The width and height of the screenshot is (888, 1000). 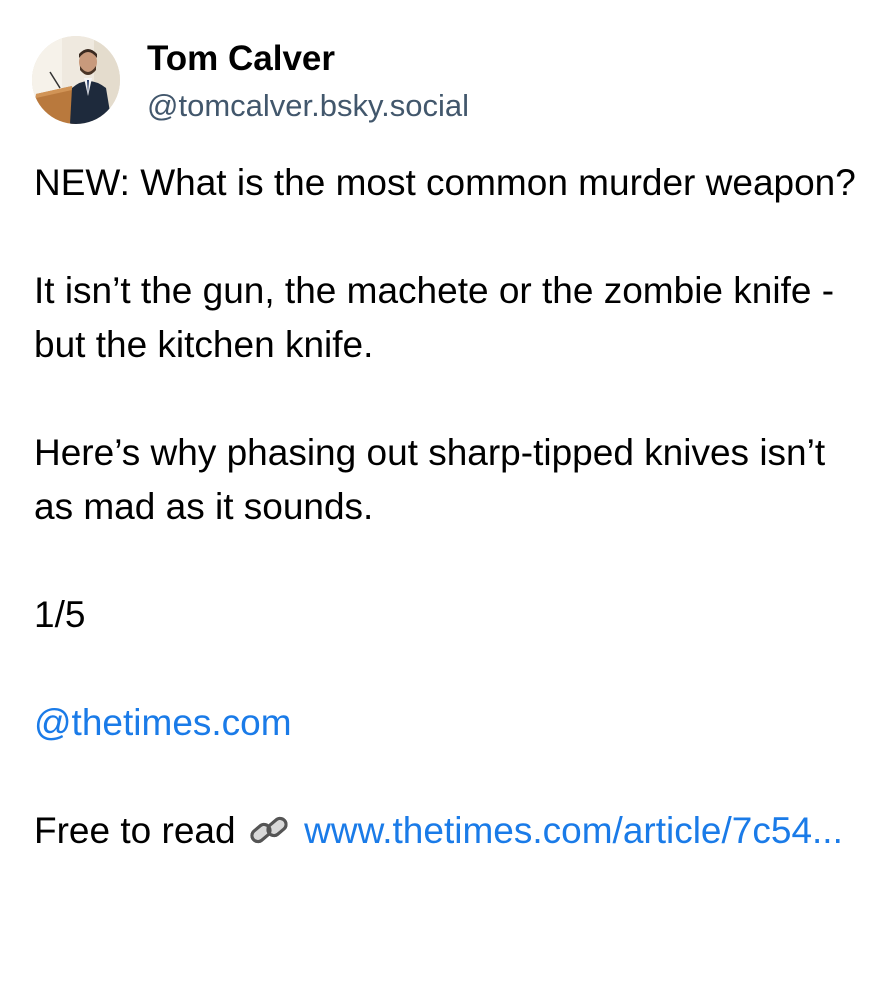 What do you see at coordinates (442, 80) in the screenshot?
I see `post-header: Tom Calver @tomcalver.bsky.social` at bounding box center [442, 80].